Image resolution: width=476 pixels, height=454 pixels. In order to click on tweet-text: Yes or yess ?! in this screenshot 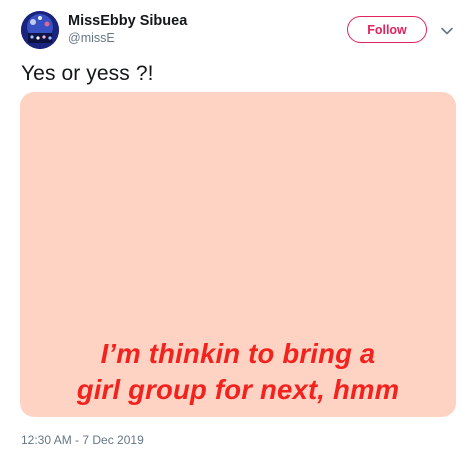, I will do `click(87, 73)`.